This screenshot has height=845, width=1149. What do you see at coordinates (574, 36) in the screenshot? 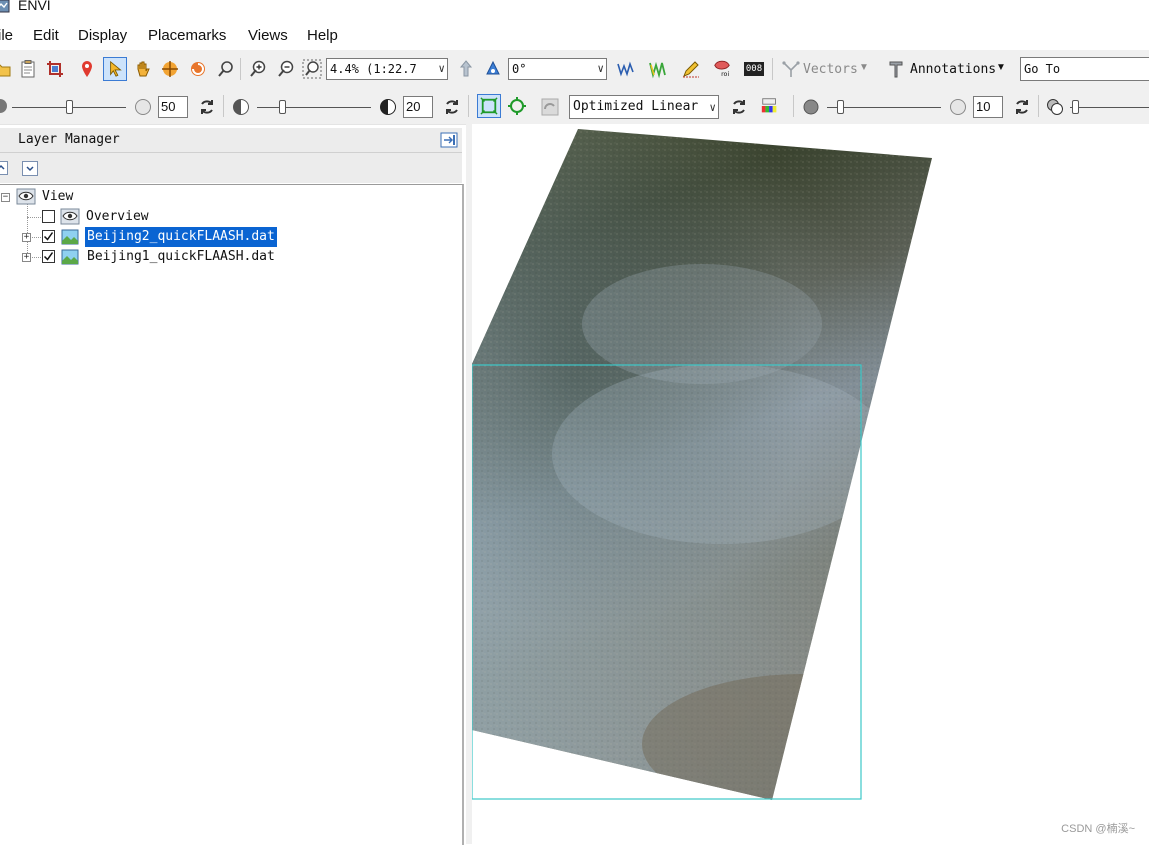
I see `menu-bar: ile Edit Display Placemarks Views Help` at bounding box center [574, 36].